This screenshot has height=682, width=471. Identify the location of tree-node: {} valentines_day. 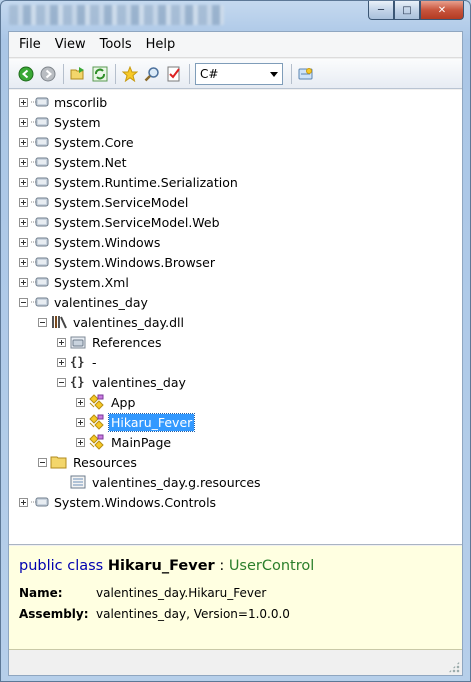
(235, 382).